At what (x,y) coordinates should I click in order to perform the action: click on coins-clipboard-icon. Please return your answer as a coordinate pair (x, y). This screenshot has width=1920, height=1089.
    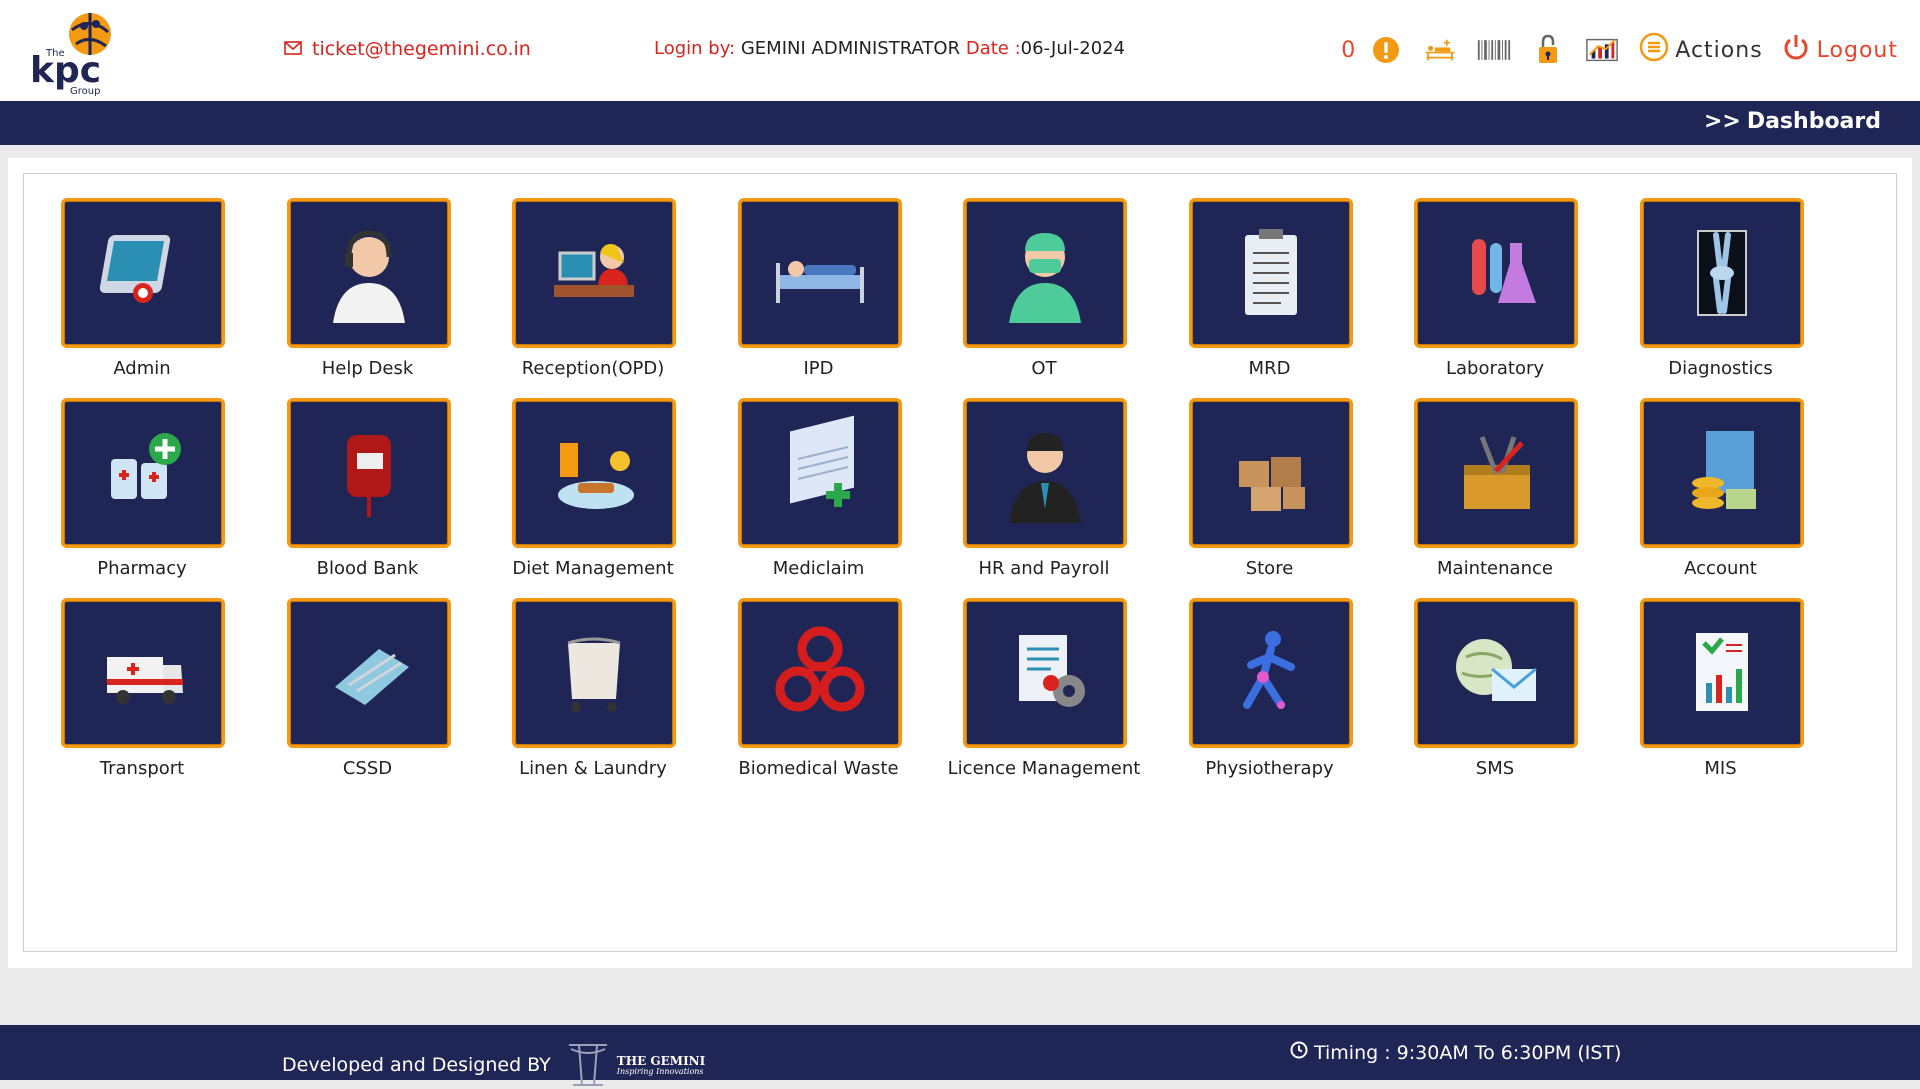
    Looking at the image, I should click on (1723, 470).